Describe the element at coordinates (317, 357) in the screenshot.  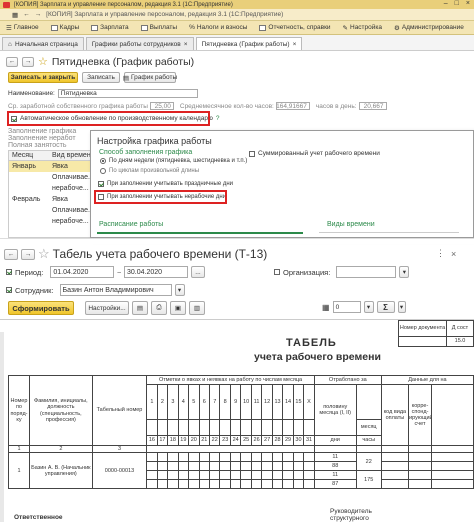
I see `doc-subheader: учета рабочего времени` at that location.